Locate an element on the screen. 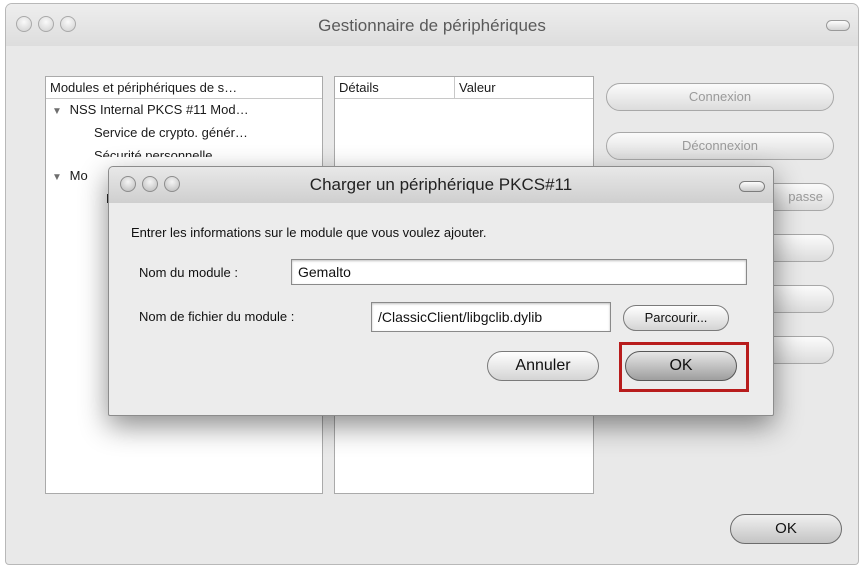  dialog-toolbar-toggle-icon is located at coordinates (752, 186).